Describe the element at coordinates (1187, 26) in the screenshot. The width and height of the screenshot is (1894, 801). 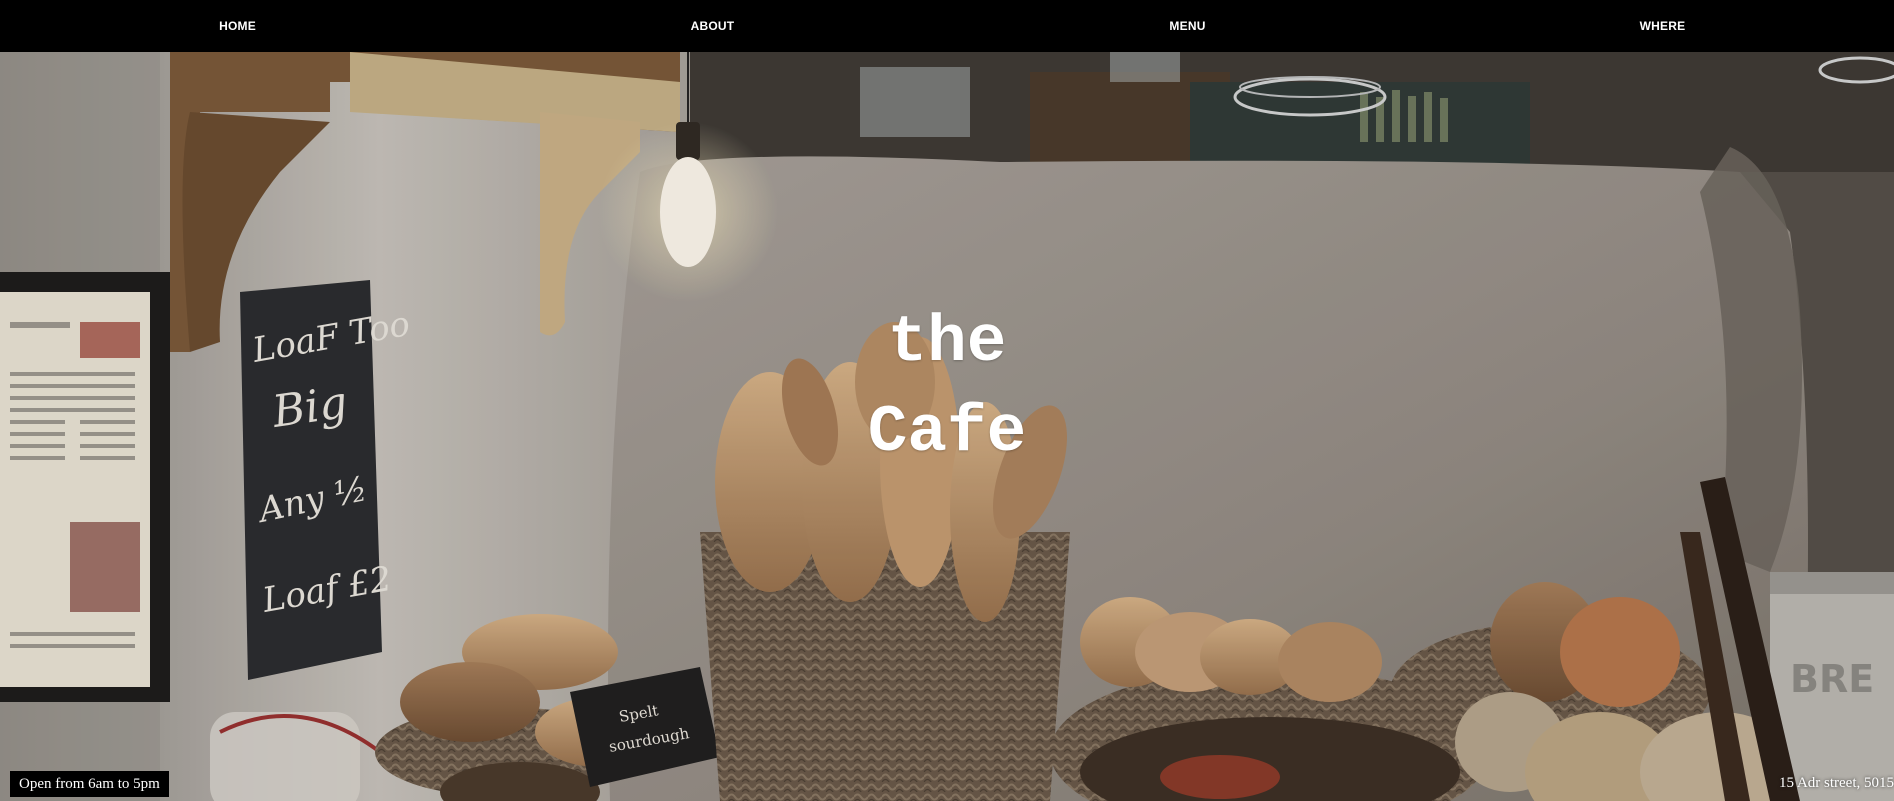
I see `nav-menu-link: MENU` at that location.